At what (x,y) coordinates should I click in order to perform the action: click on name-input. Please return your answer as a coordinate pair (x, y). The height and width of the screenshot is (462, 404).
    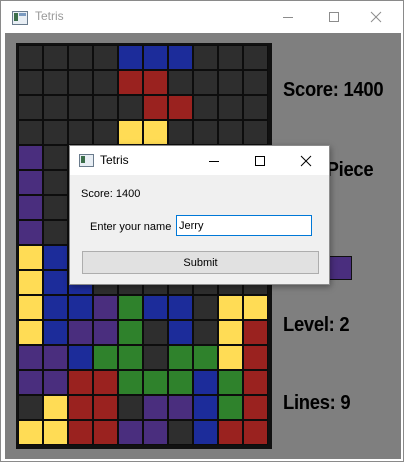
    Looking at the image, I should click on (244, 225).